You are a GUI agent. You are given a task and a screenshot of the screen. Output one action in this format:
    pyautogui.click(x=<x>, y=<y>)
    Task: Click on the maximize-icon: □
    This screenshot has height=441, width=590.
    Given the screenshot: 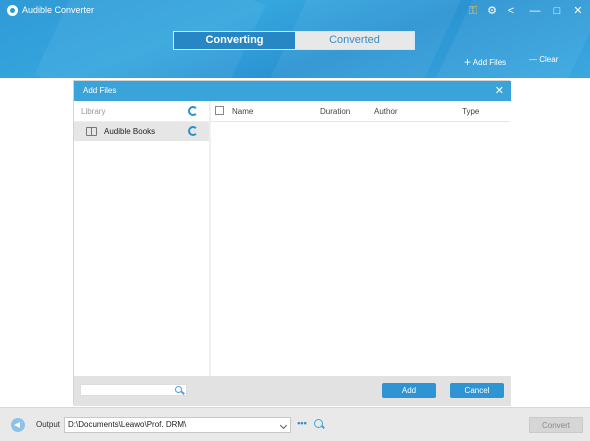 What is the action you would take?
    pyautogui.click(x=557, y=11)
    